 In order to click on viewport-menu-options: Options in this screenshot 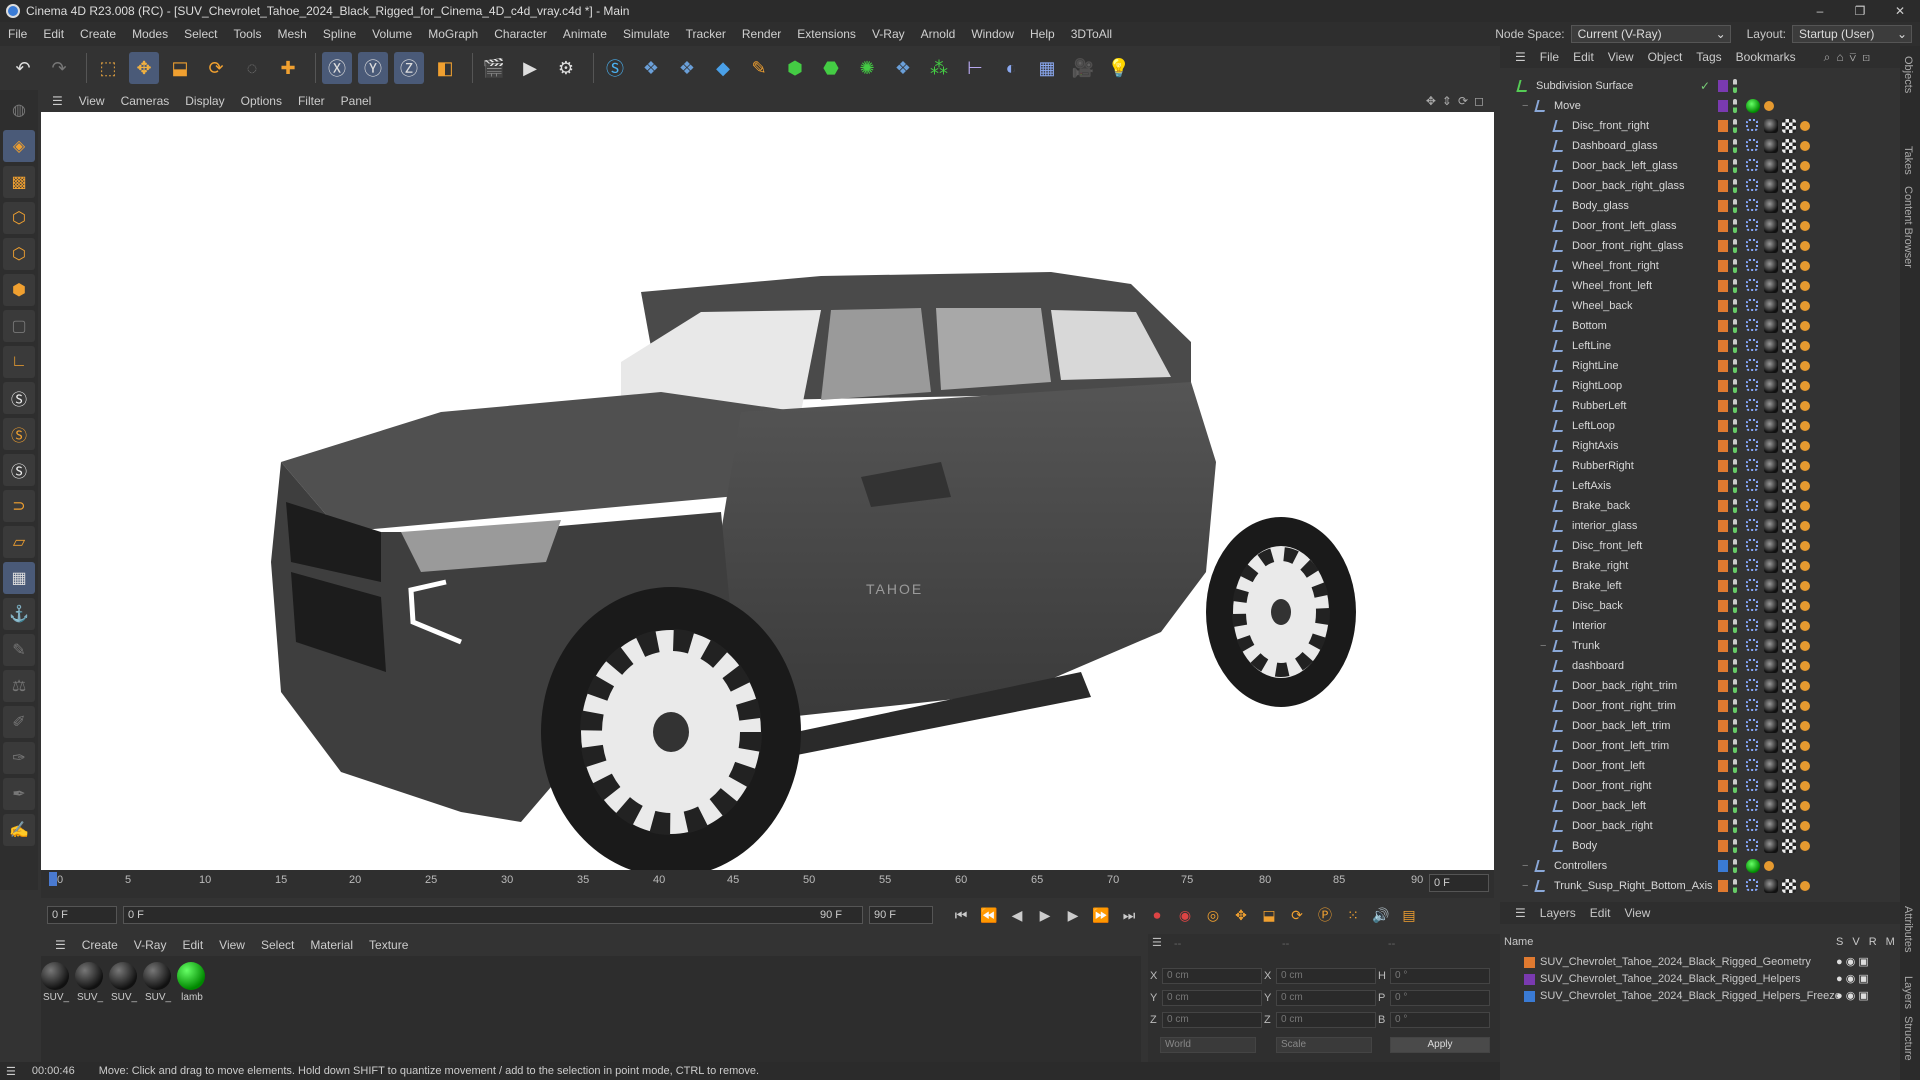, I will do `click(261, 101)`.